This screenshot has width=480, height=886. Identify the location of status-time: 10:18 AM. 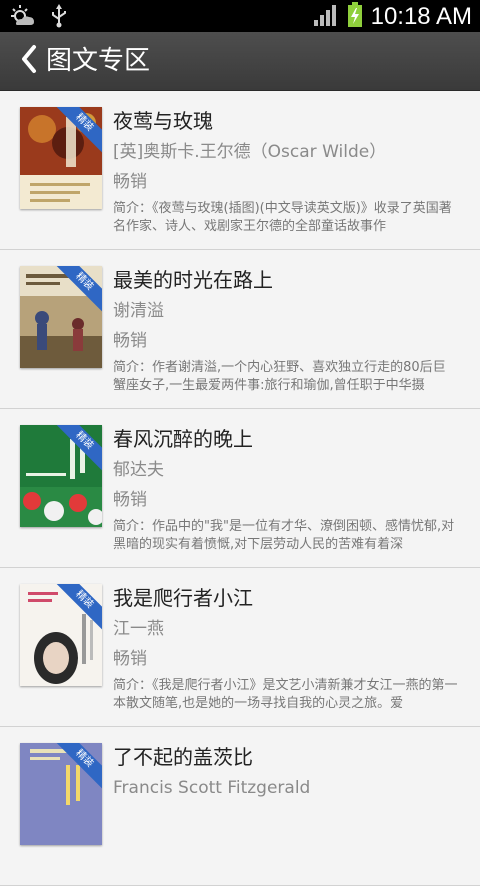
(421, 16).